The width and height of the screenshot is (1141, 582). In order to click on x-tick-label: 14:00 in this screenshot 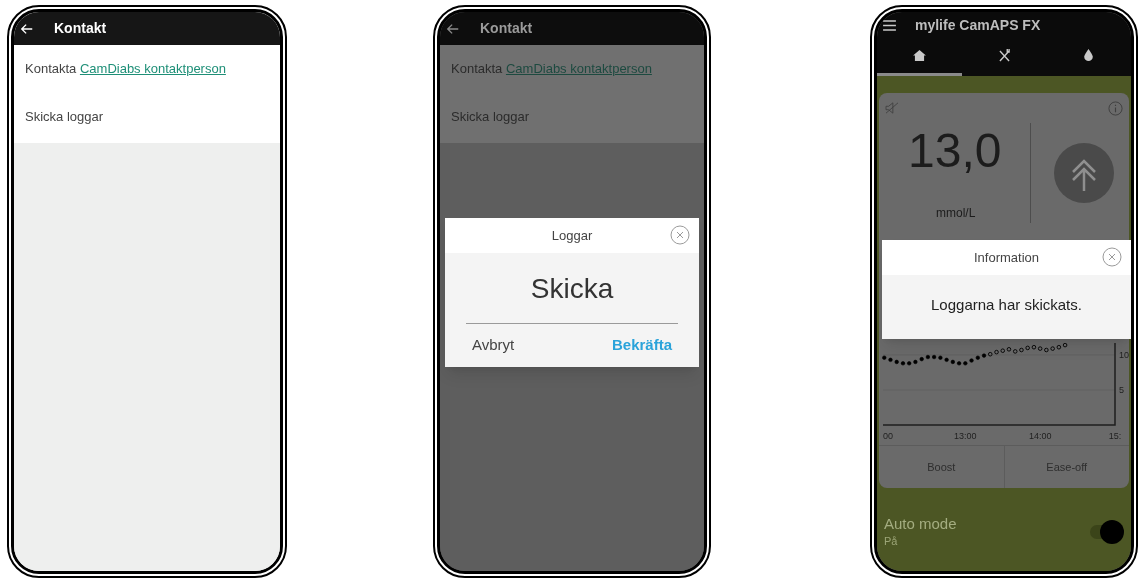, I will do `click(1040, 436)`.